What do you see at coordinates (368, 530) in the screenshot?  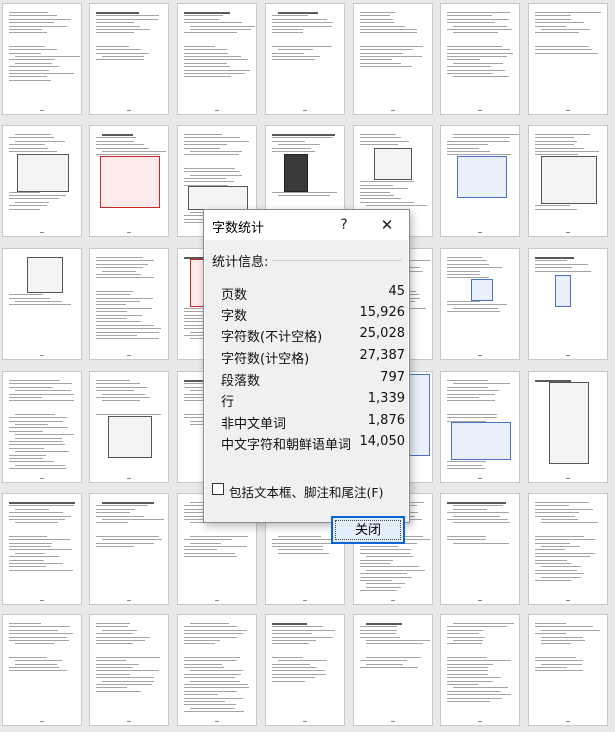 I see `close-button: 关闭` at bounding box center [368, 530].